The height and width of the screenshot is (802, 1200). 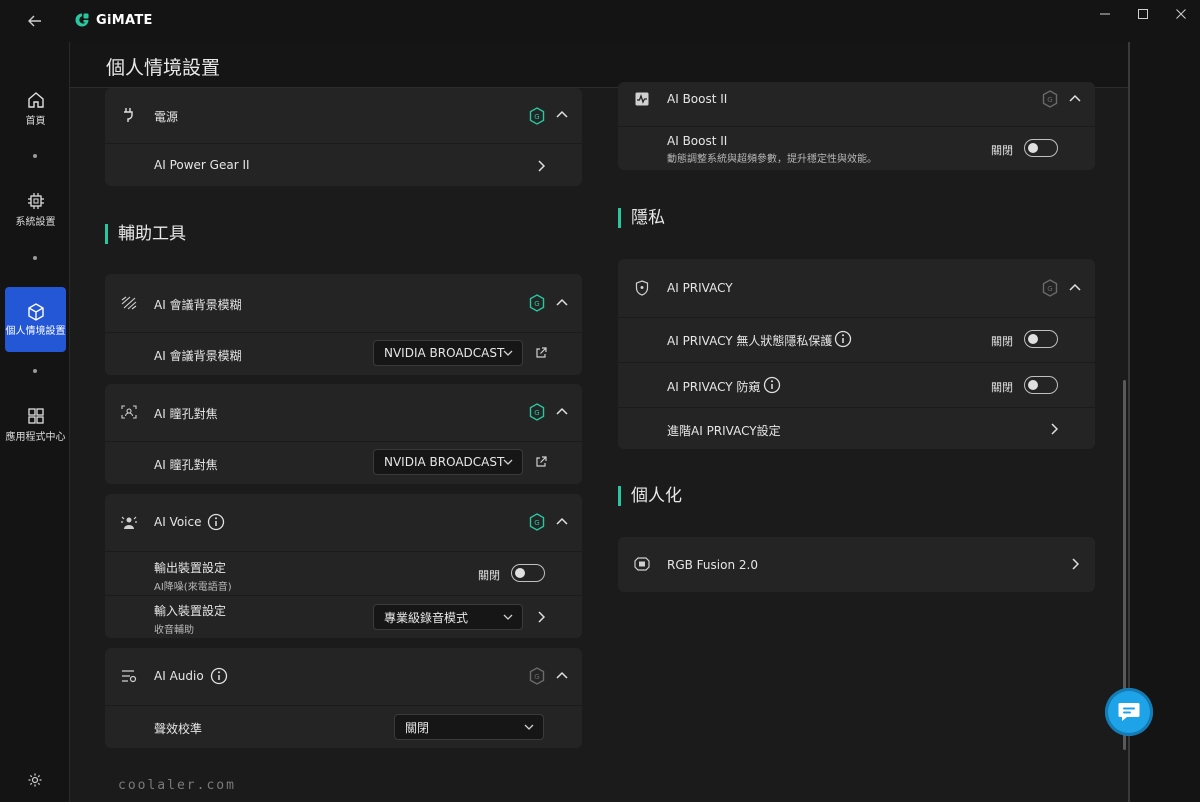 I want to click on section-title-tools: 輔助工具, so click(x=145, y=234).